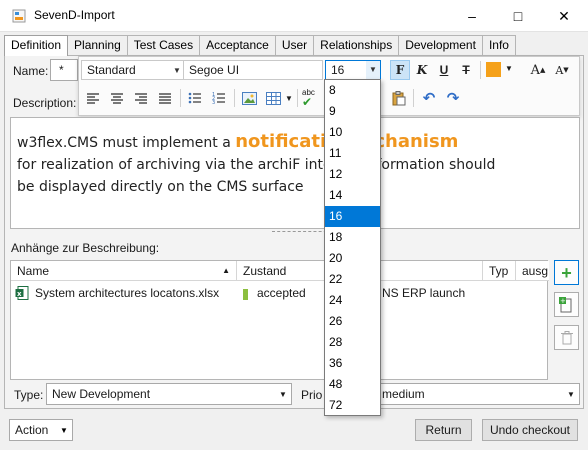 The height and width of the screenshot is (450, 588). Describe the element at coordinates (32, 430) in the screenshot. I see `action-value: Action` at that location.